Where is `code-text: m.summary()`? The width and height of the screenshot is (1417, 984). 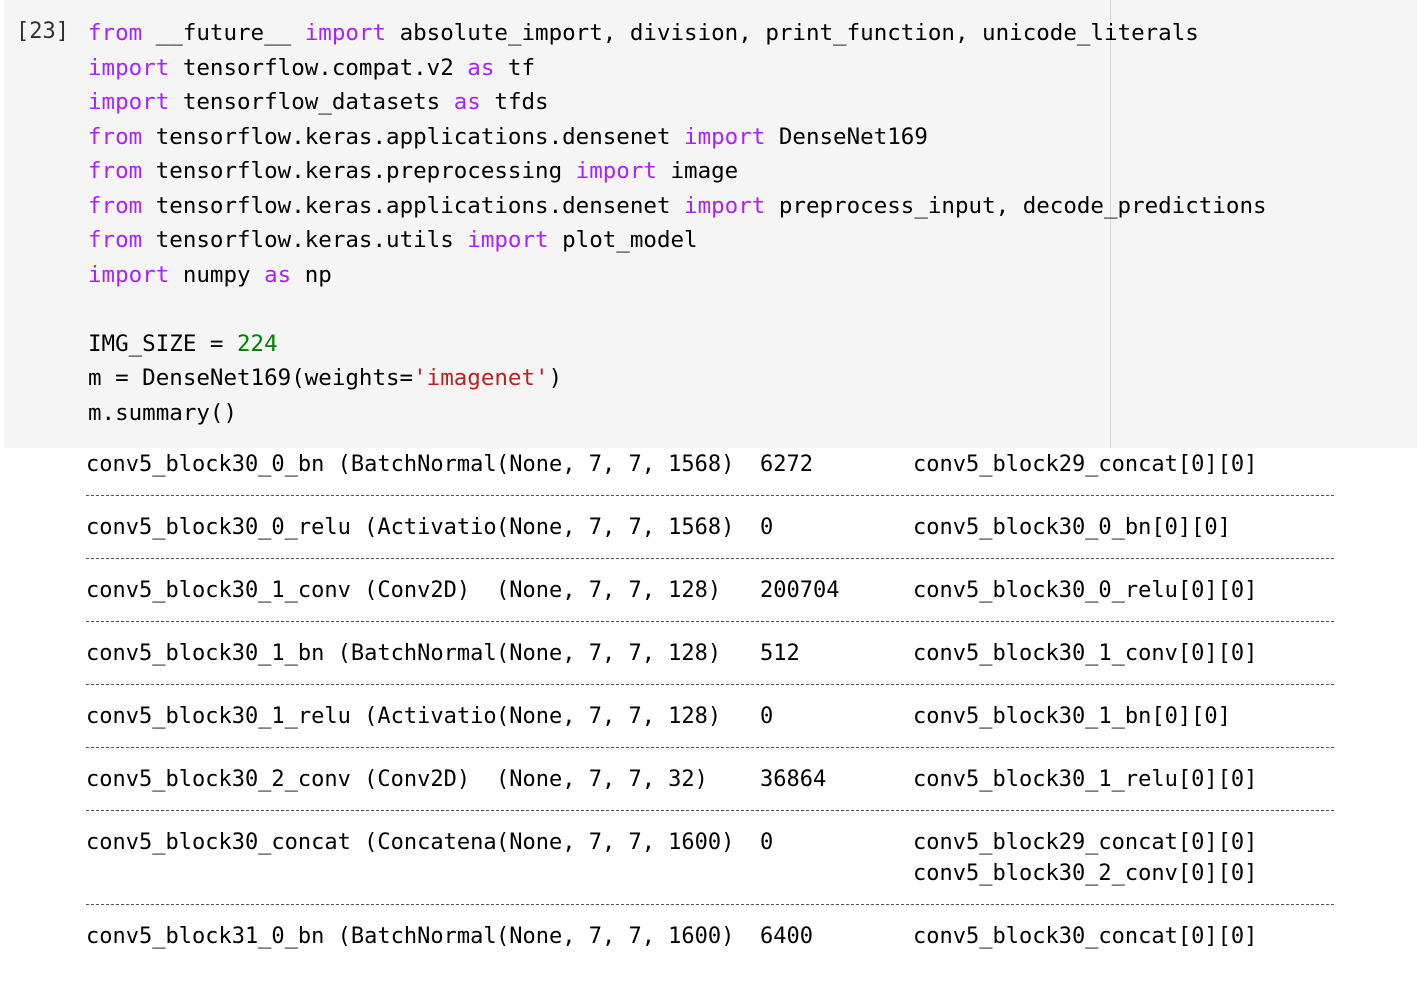
code-text: m.summary() is located at coordinates (163, 412).